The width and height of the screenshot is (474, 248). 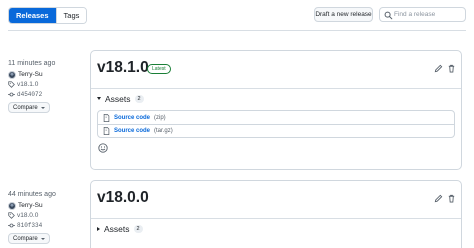 What do you see at coordinates (123, 198) in the screenshot?
I see `release-title: v18.0.0` at bounding box center [123, 198].